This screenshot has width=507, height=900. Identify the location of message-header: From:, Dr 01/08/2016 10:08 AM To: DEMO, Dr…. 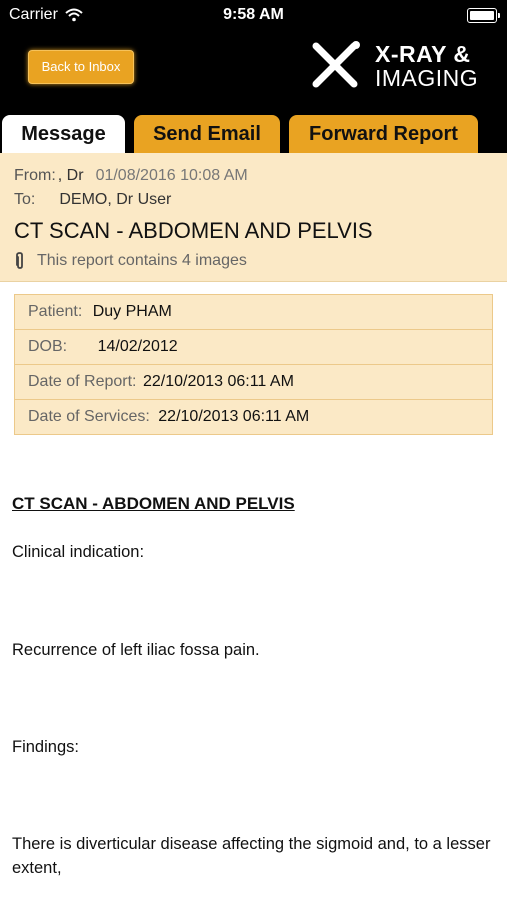
(253, 217).